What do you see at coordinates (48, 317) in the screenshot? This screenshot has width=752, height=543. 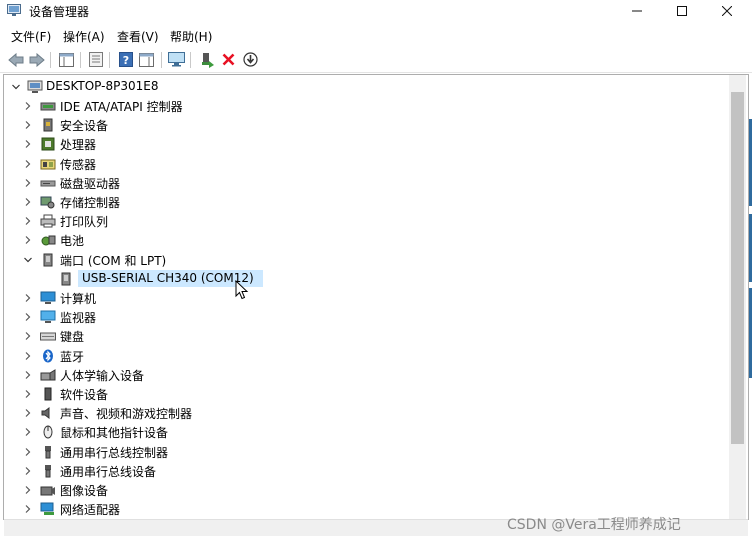 I see `monitor-icon` at bounding box center [48, 317].